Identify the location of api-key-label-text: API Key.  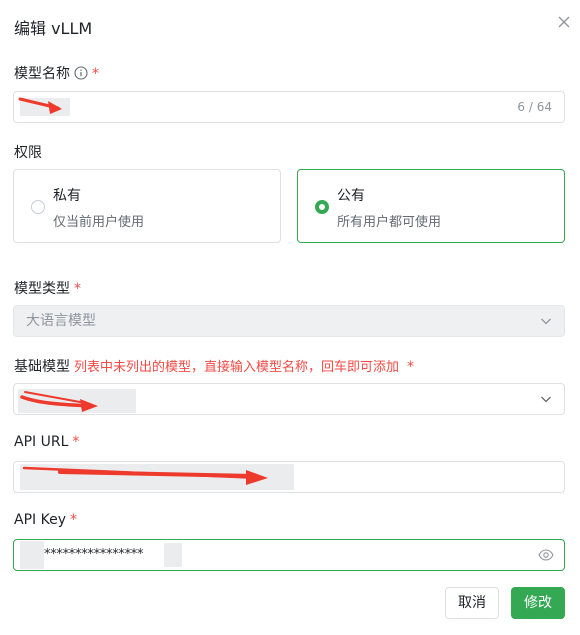
(40, 520).